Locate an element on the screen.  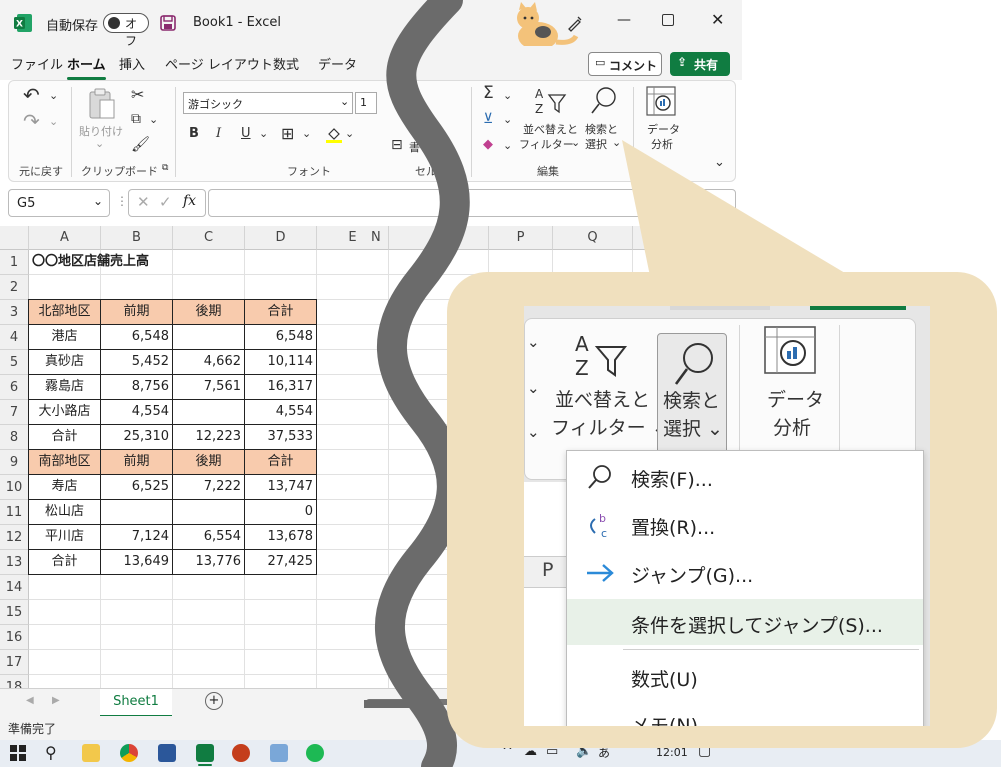
autosum-dropdown-icon: ⌄ is located at coordinates (507, 95).